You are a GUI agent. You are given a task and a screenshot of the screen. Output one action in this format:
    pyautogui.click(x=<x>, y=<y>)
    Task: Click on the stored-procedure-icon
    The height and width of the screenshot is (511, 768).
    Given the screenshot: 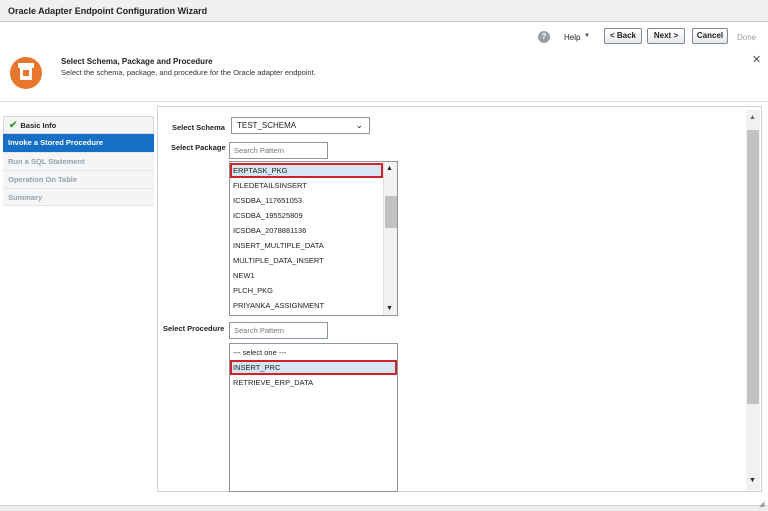 What is the action you would take?
    pyautogui.click(x=26, y=73)
    